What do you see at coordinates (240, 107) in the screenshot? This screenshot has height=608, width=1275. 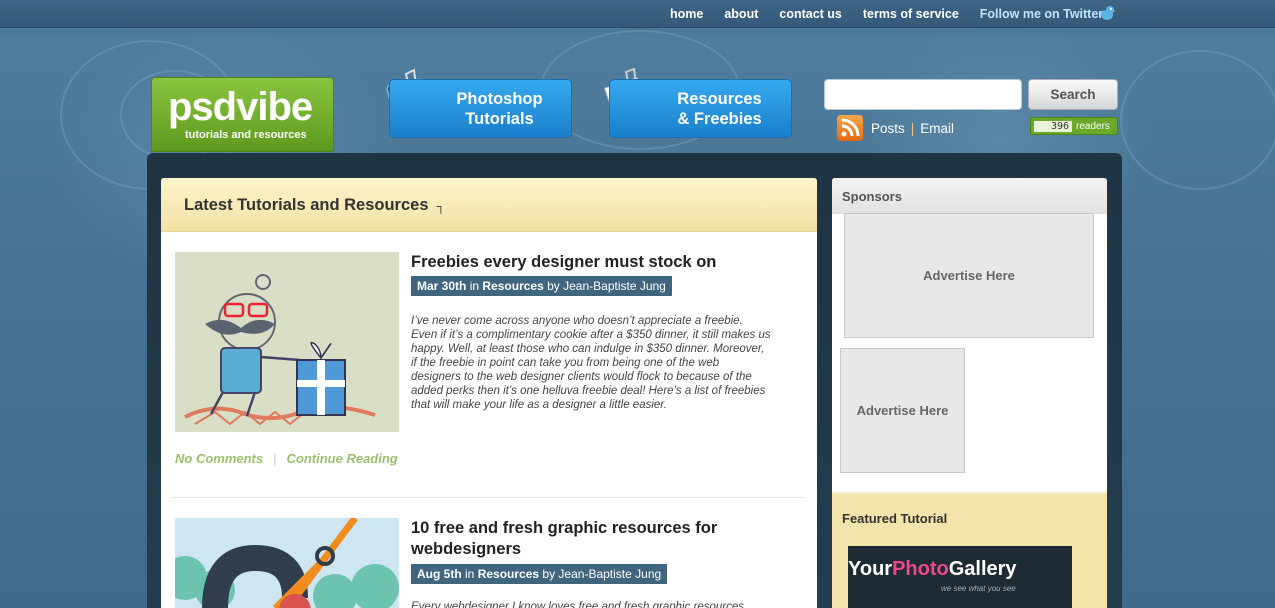 I see `logo-brand: psdvibe` at bounding box center [240, 107].